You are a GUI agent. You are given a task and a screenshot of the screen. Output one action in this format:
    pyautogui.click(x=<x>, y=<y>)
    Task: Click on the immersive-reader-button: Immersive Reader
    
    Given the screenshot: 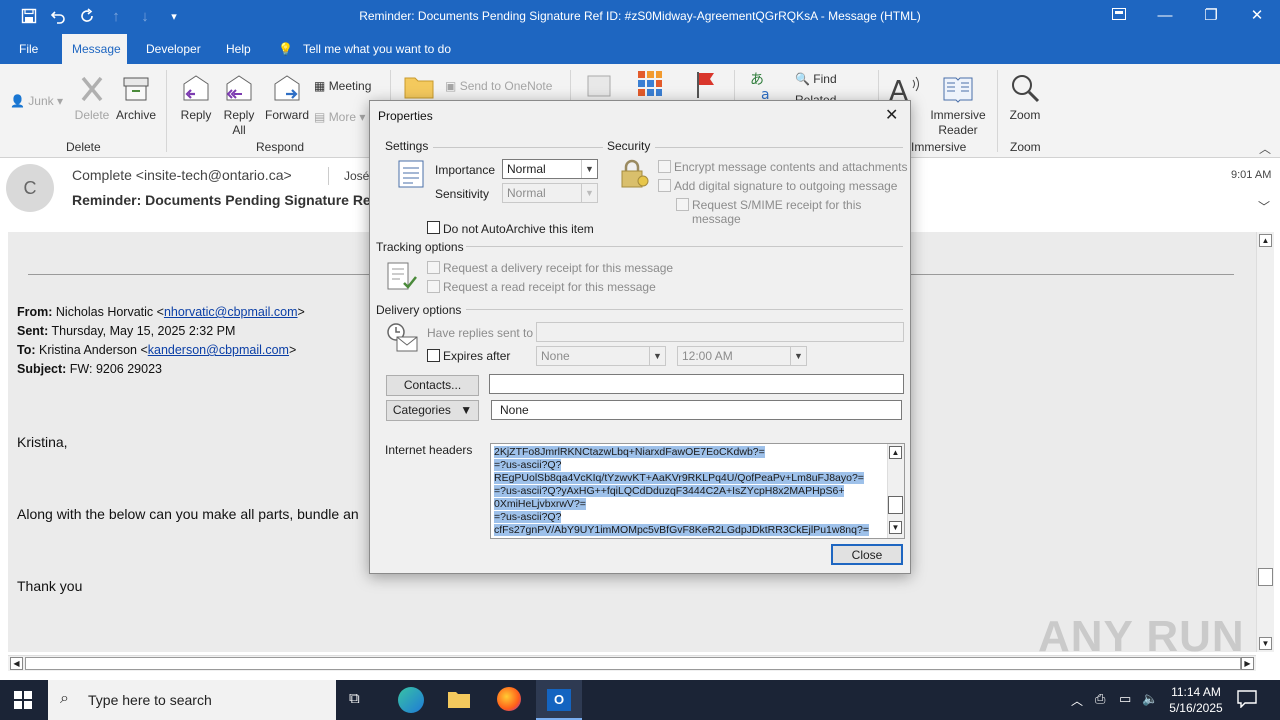 What is the action you would take?
    pyautogui.click(x=958, y=105)
    